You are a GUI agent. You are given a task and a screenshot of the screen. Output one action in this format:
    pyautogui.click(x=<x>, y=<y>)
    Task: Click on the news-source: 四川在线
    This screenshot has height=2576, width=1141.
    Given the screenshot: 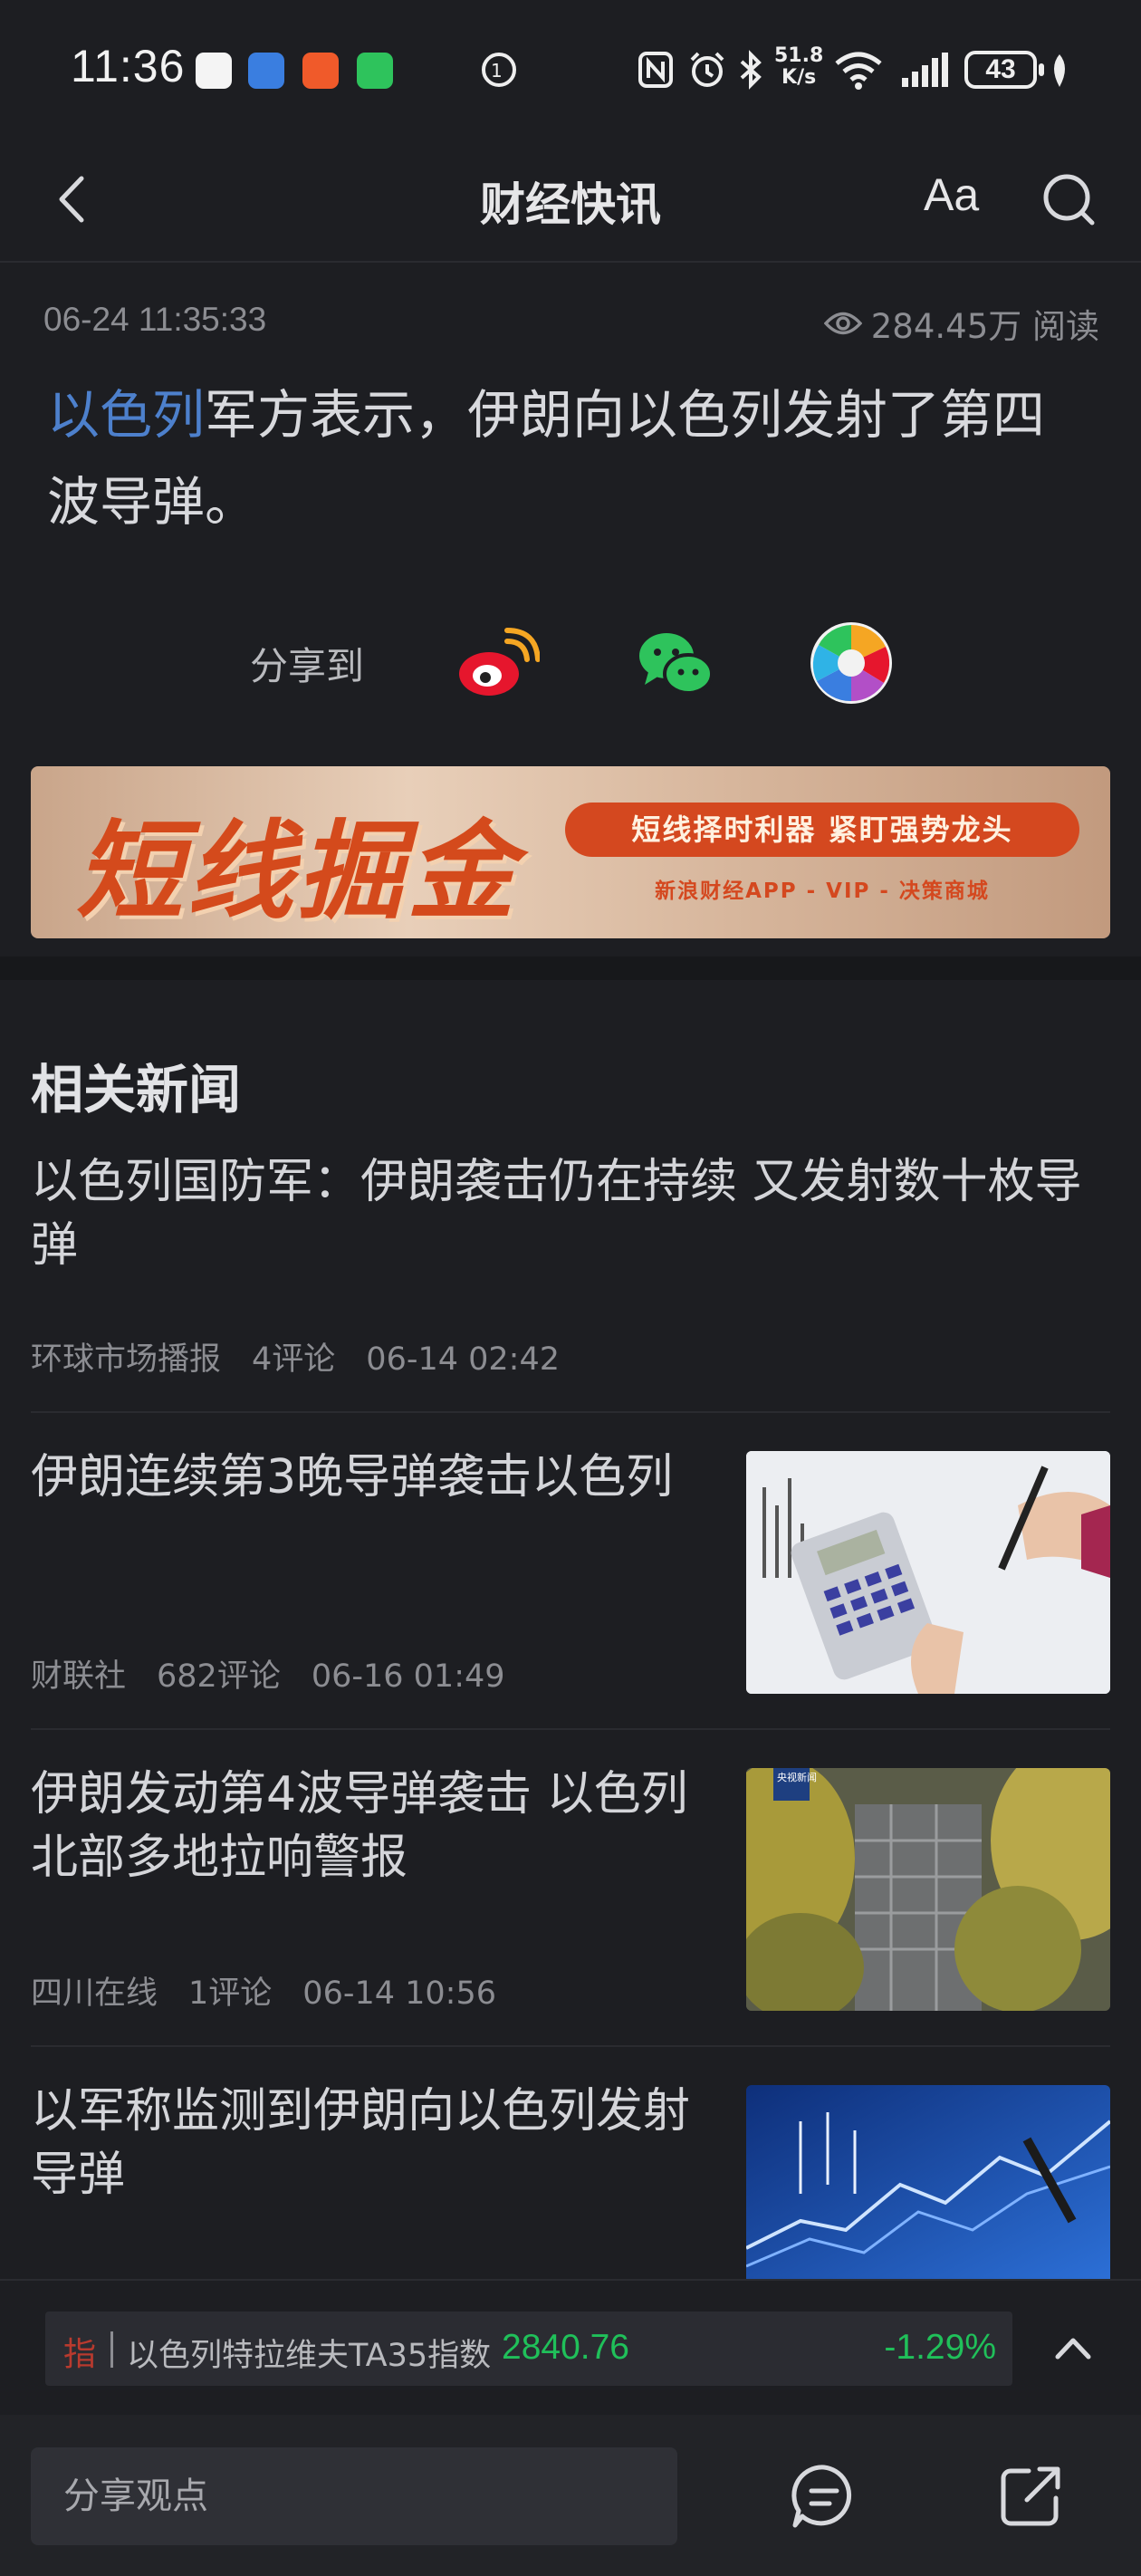 What is the action you would take?
    pyautogui.click(x=94, y=1993)
    